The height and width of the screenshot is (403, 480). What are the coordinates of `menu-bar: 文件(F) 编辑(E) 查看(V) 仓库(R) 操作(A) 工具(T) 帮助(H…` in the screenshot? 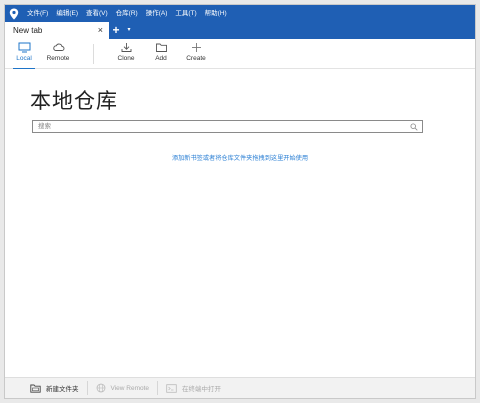 It's located at (240, 13).